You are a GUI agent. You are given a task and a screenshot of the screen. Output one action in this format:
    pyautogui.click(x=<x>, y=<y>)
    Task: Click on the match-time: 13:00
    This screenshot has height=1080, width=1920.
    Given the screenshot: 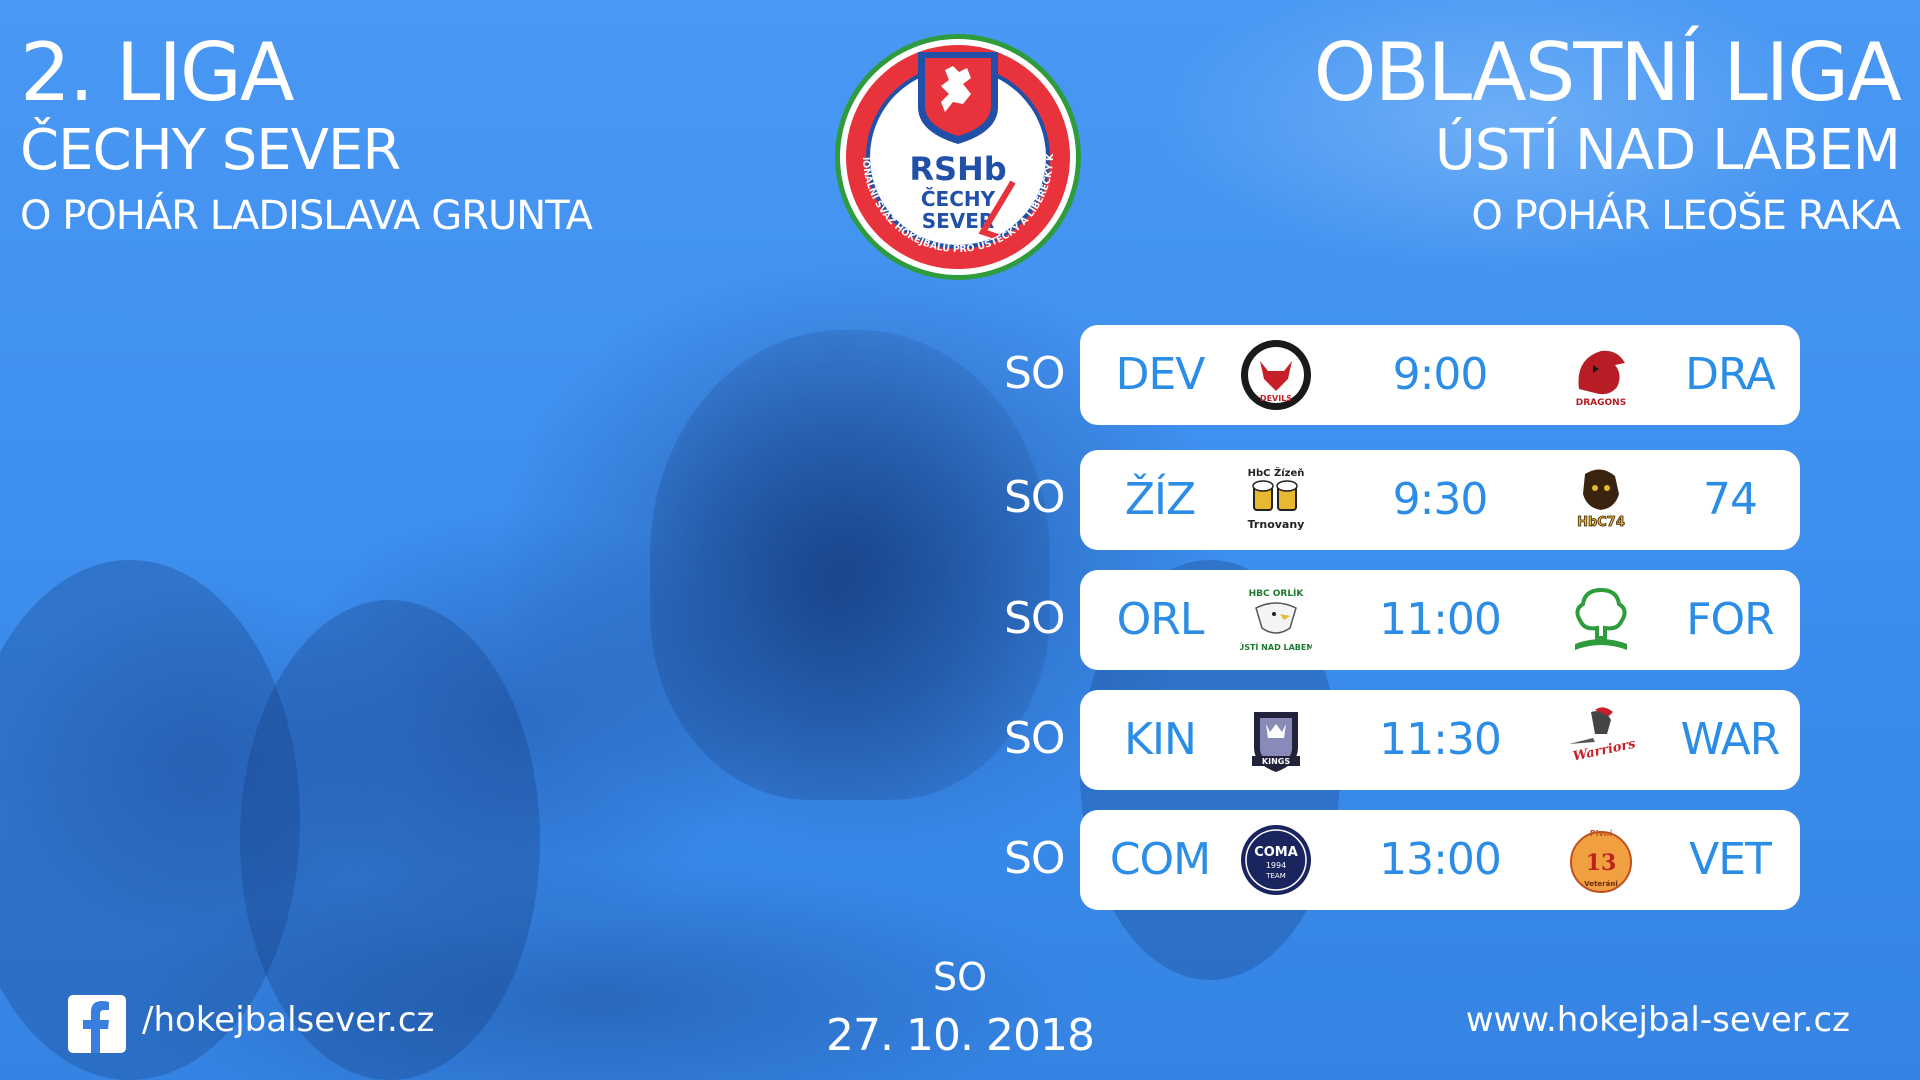 What is the action you would take?
    pyautogui.click(x=1440, y=859)
    